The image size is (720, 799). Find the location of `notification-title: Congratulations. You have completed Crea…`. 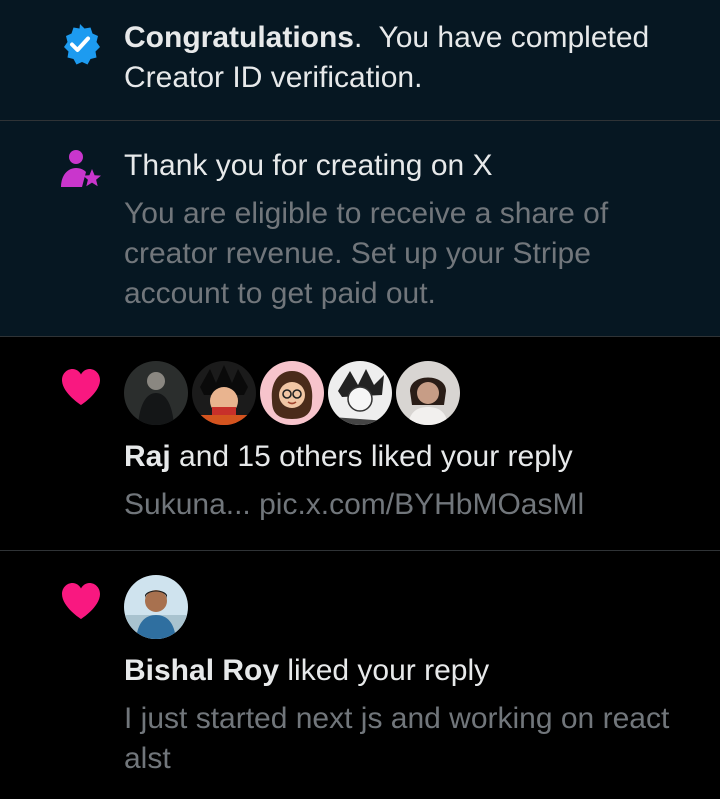

notification-title: Congratulations. You have completed Crea… is located at coordinates (412, 58).